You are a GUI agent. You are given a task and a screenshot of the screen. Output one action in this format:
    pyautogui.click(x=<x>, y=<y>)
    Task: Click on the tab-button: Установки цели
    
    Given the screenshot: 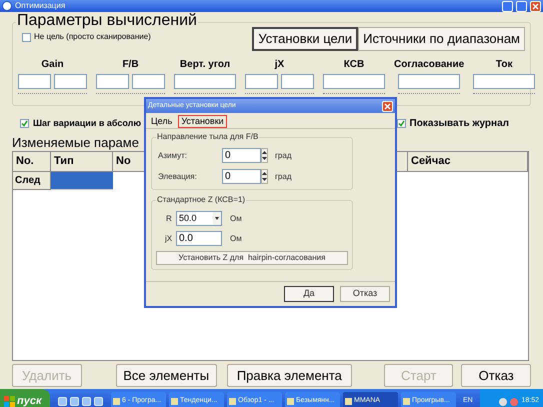 What is the action you would take?
    pyautogui.click(x=305, y=39)
    